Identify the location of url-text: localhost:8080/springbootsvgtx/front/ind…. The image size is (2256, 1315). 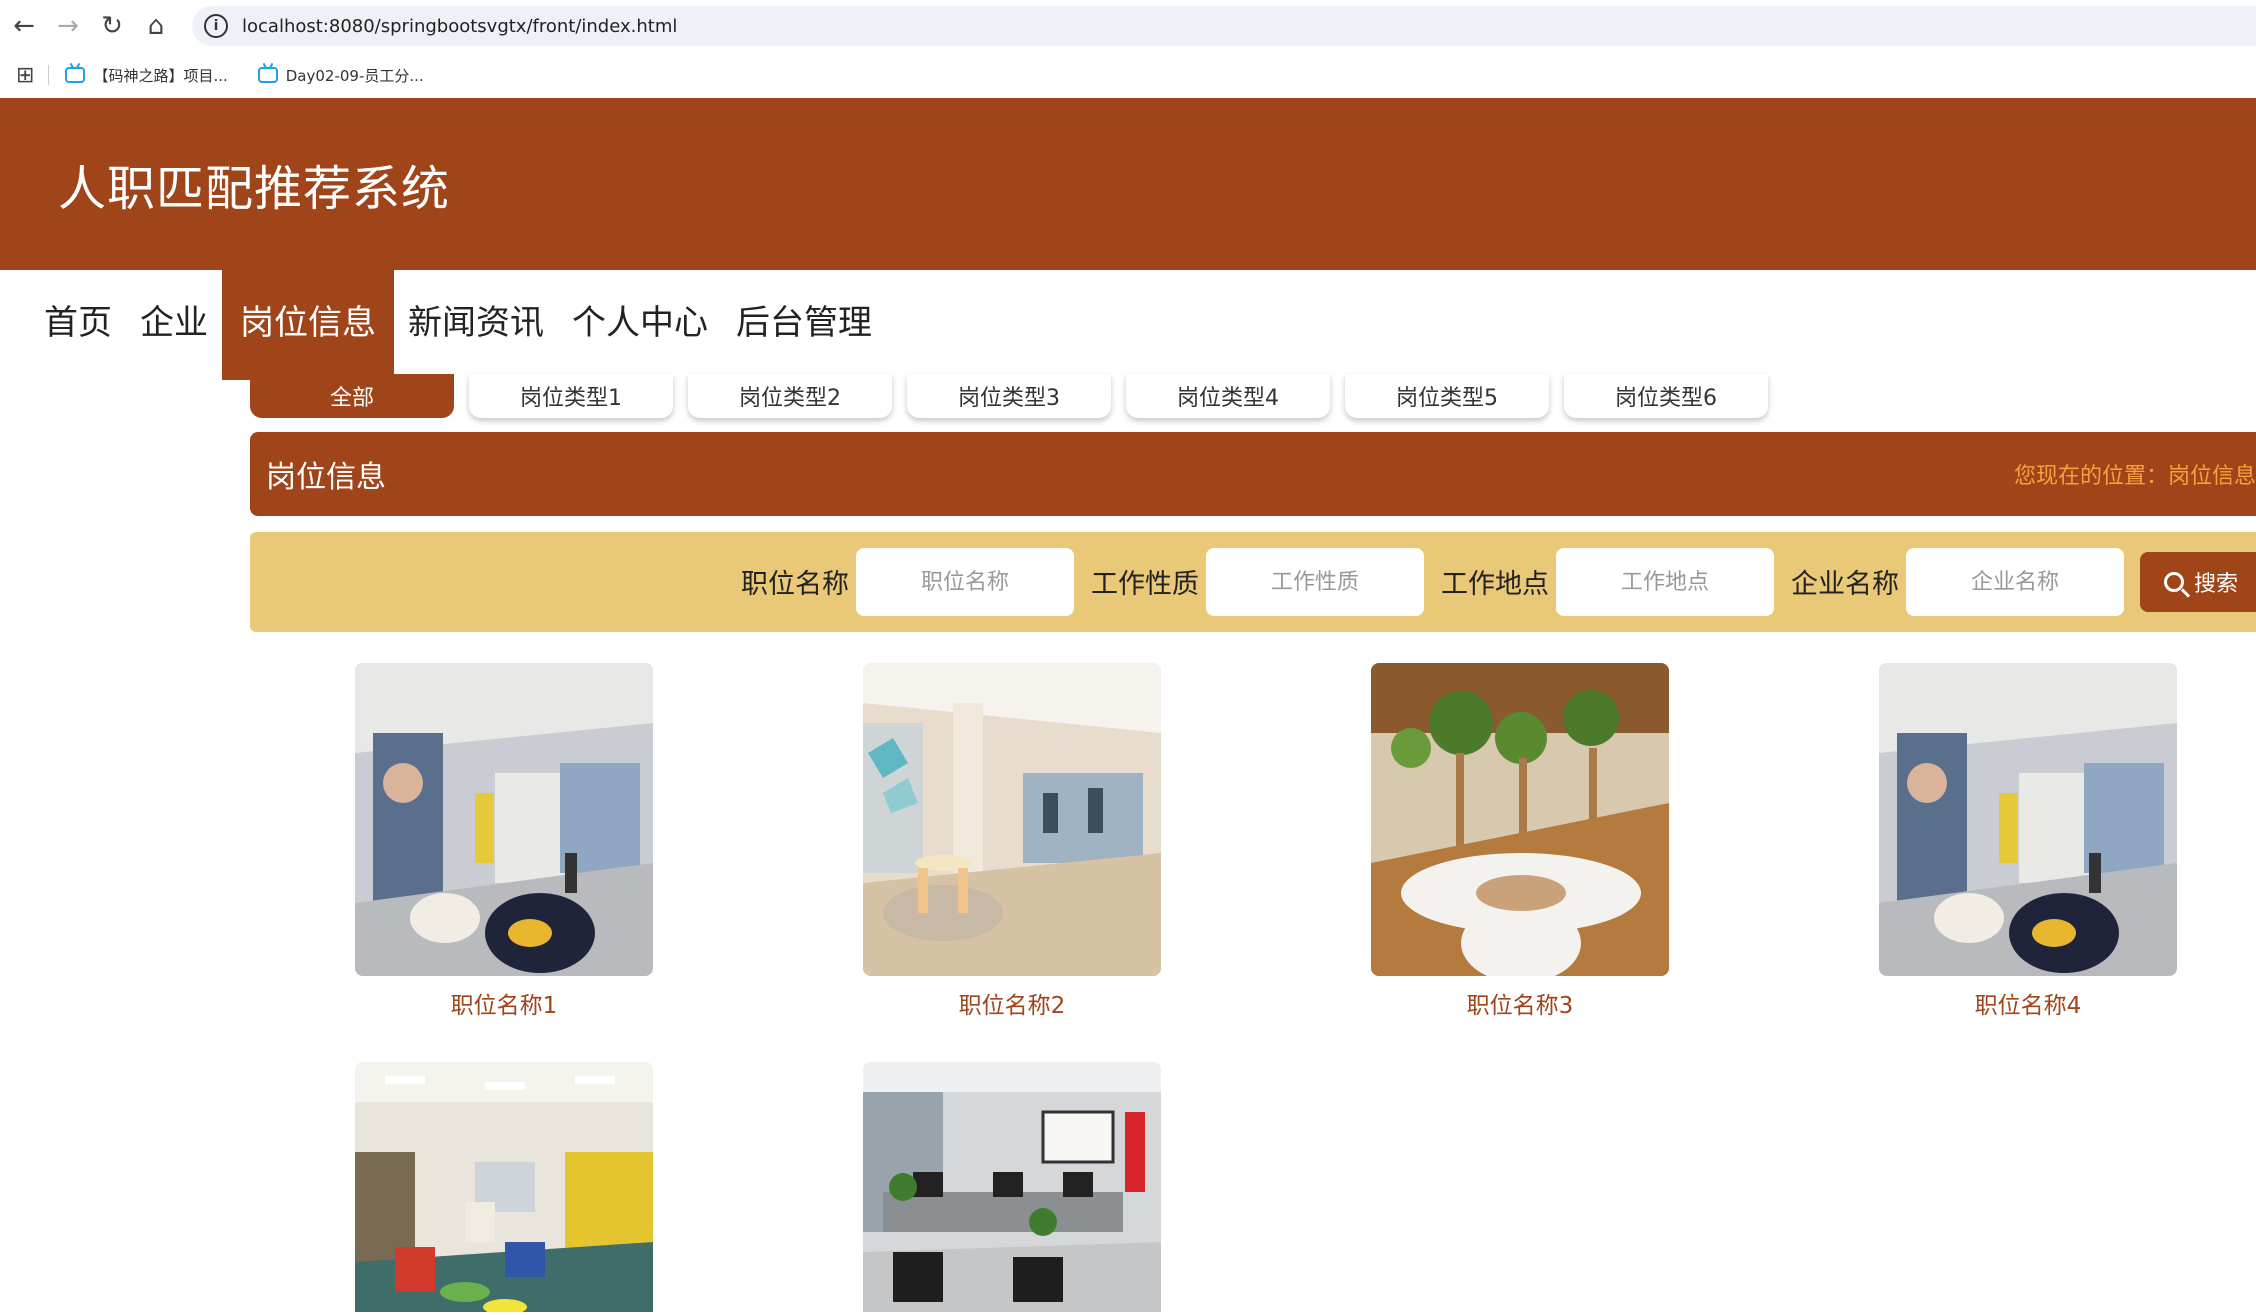
(459, 26).